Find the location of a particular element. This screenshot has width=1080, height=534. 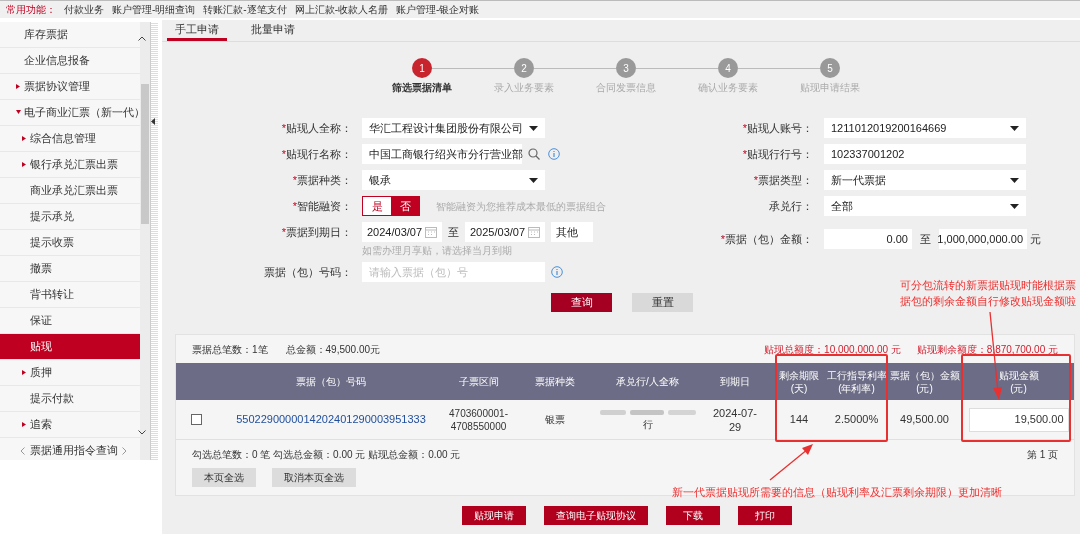

tab: 手工申请 is located at coordinates (197, 30).